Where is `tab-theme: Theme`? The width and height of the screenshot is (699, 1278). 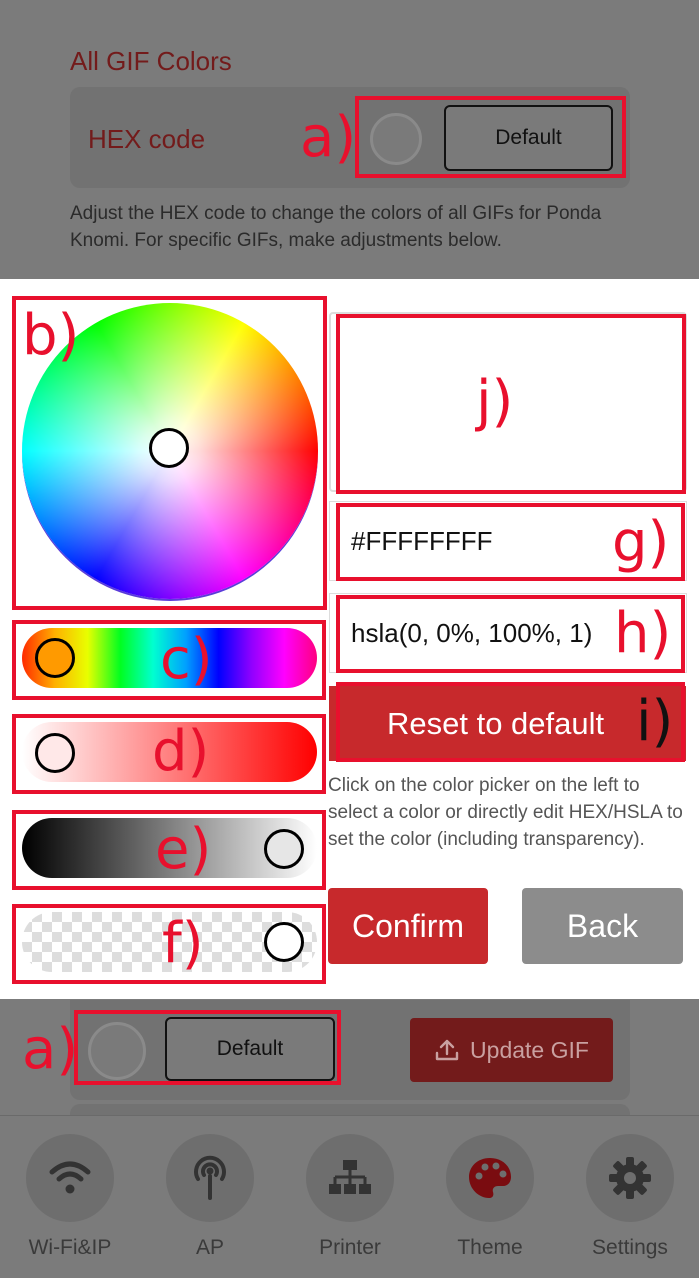
tab-theme: Theme is located at coordinates (490, 1197).